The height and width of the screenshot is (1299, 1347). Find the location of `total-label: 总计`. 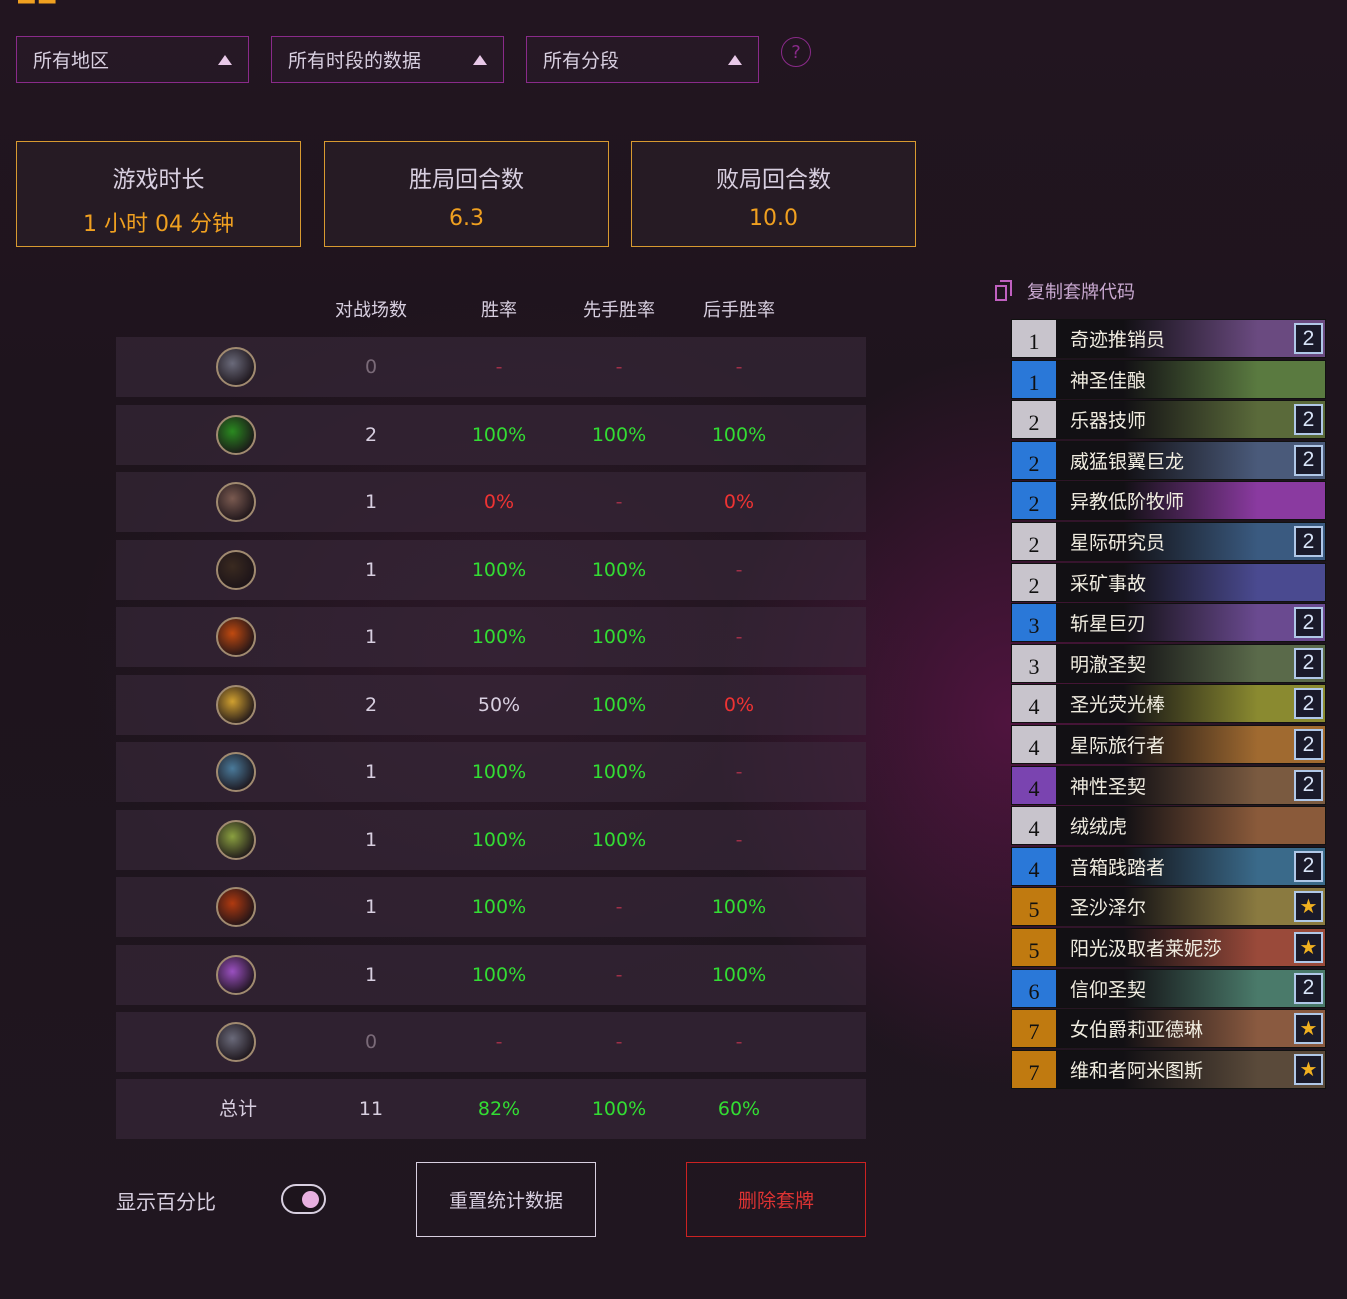

total-label: 总计 is located at coordinates (237, 1109).